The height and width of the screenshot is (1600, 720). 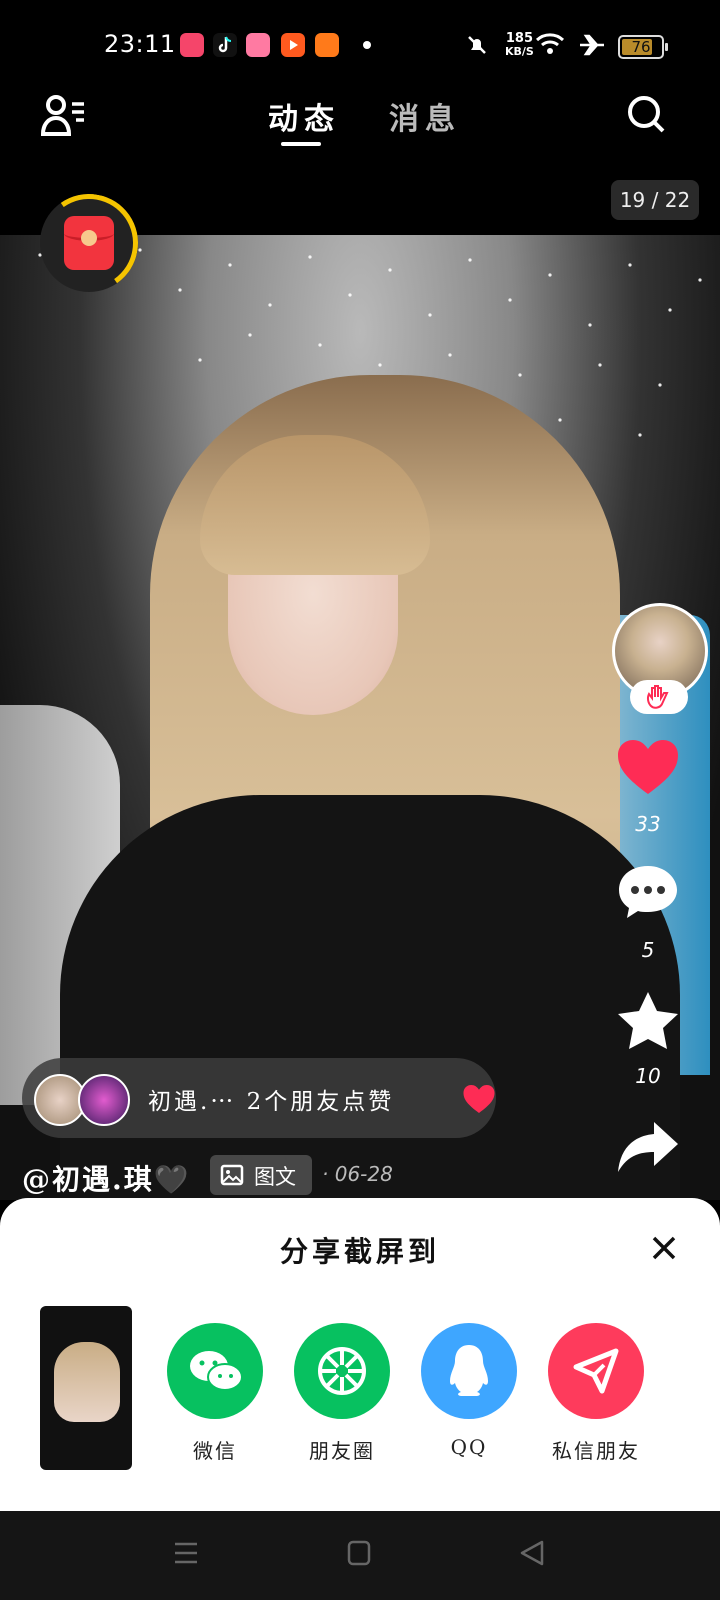 What do you see at coordinates (63, 115) in the screenshot?
I see `profile-menu-icon` at bounding box center [63, 115].